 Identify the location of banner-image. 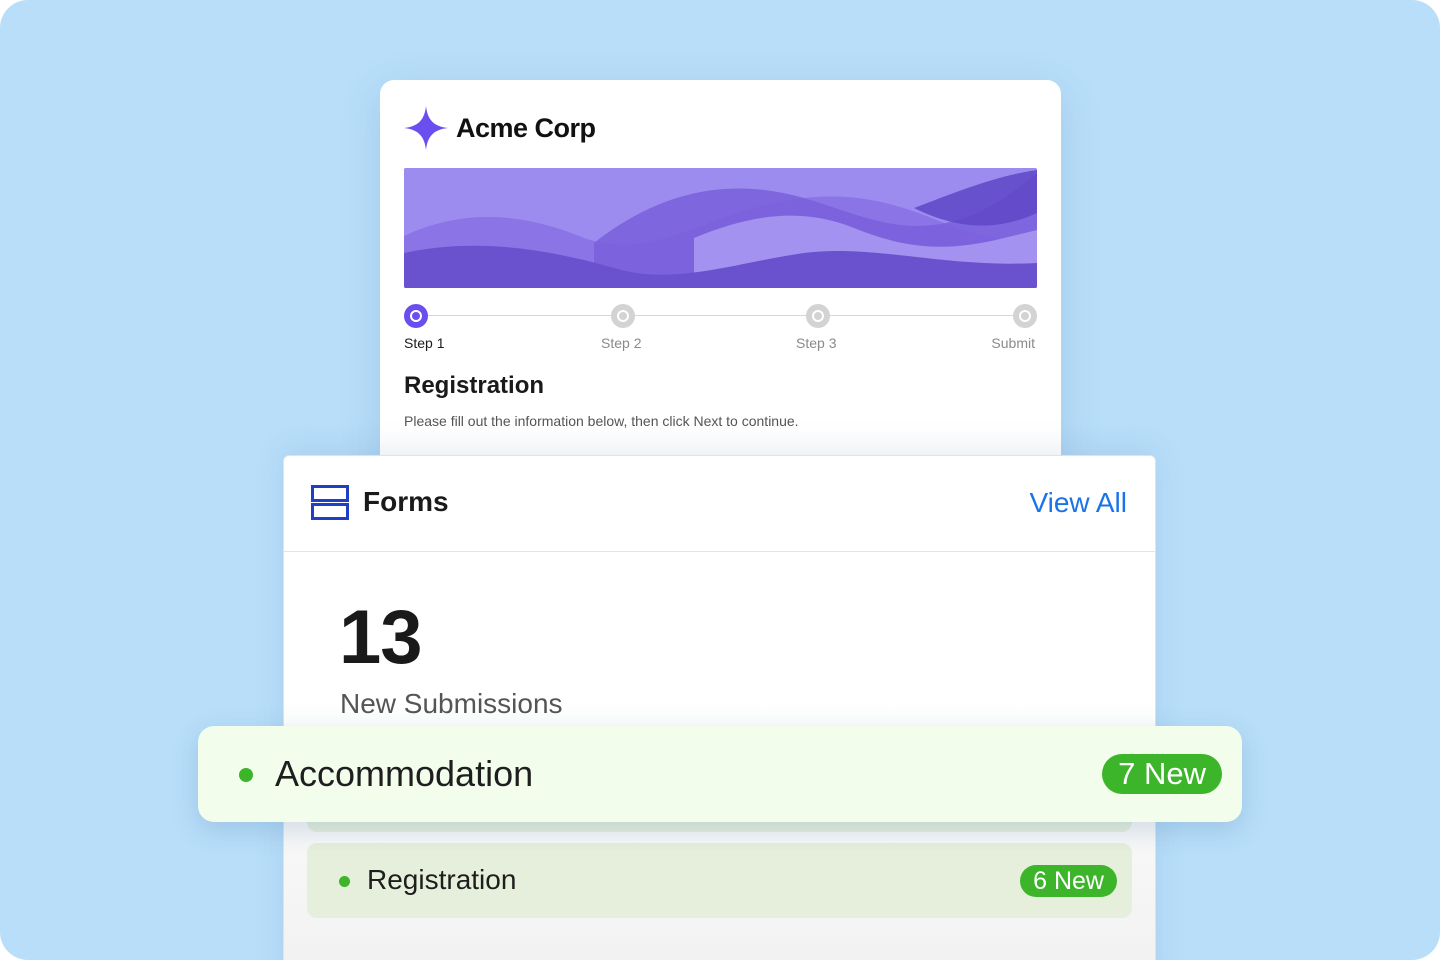
(720, 228).